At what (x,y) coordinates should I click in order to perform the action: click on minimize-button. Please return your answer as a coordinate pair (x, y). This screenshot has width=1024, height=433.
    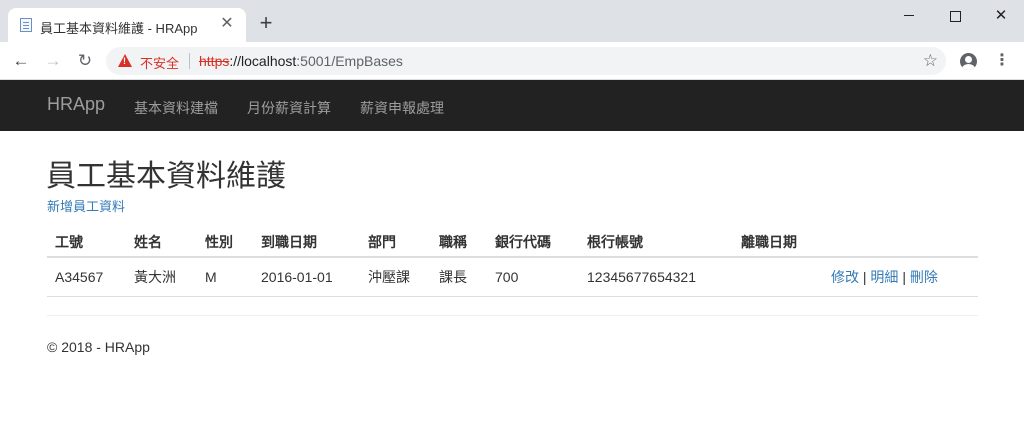
    Looking at the image, I should click on (909, 16).